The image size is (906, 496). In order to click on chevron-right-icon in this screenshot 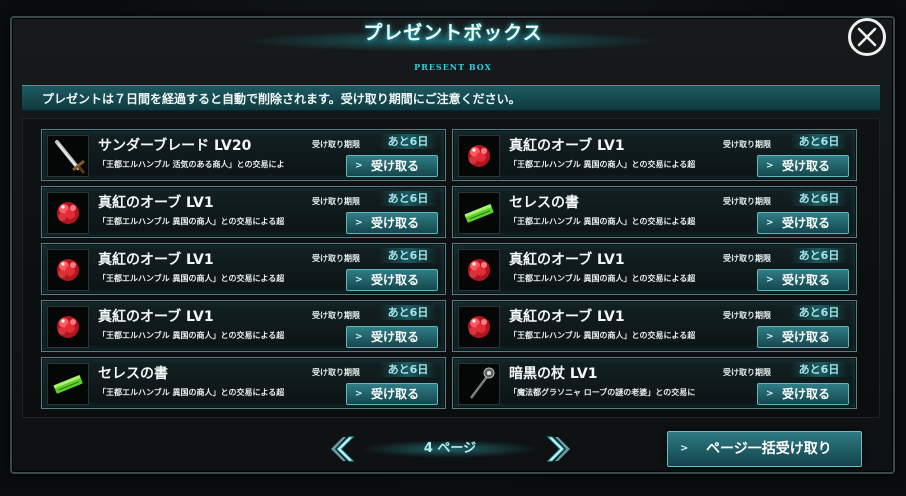, I will do `click(558, 449)`.